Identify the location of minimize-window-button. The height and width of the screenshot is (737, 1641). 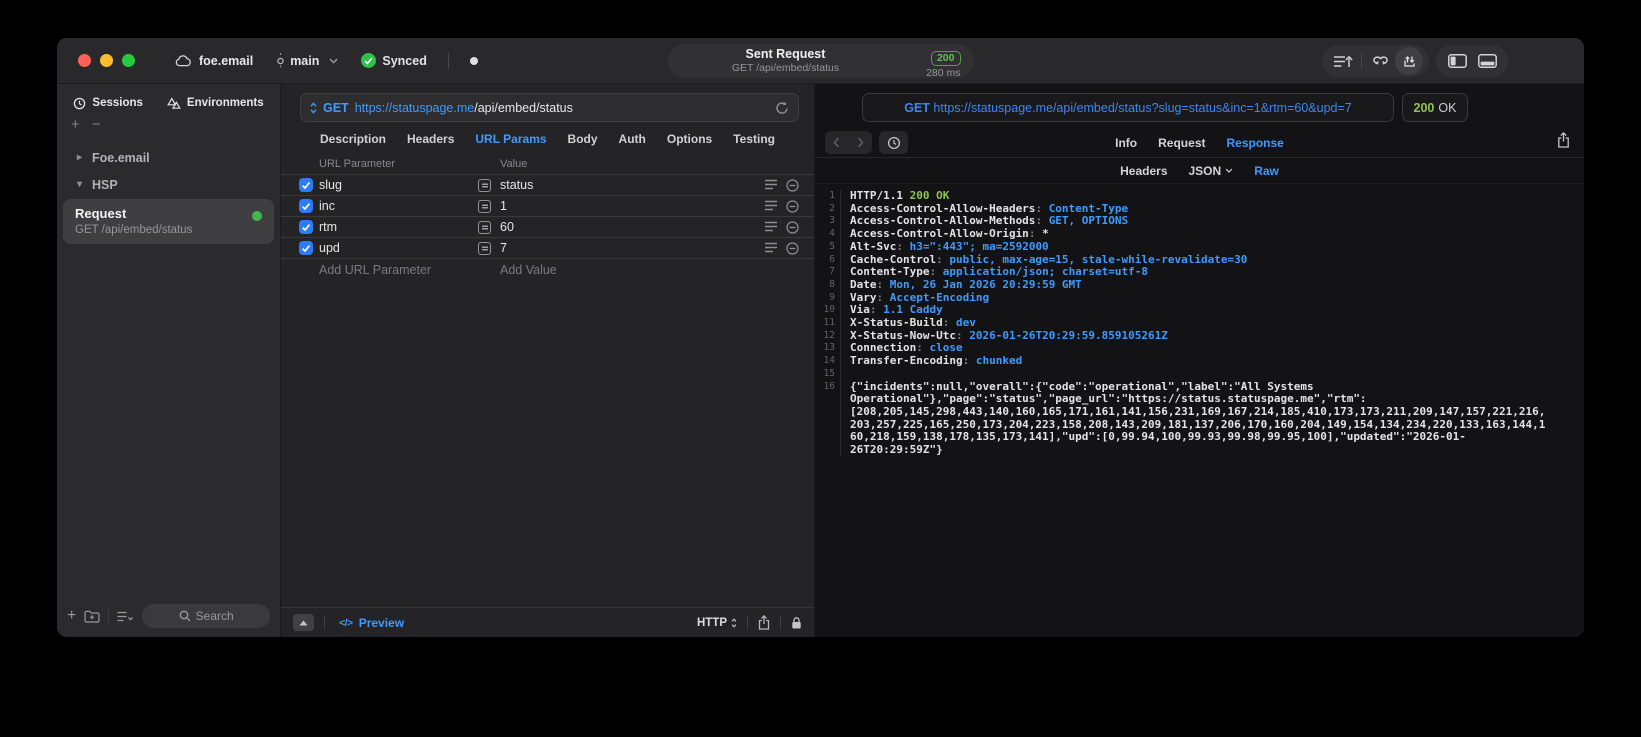
(106, 60).